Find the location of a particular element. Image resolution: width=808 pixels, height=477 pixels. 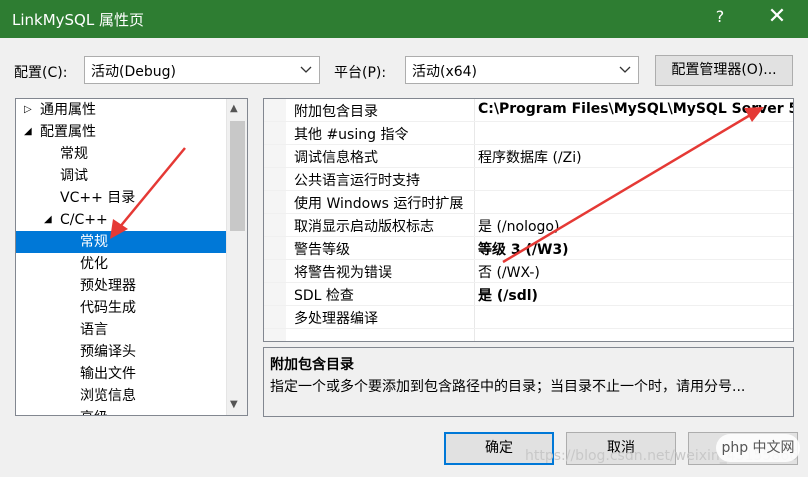

tree-item-label: C/C++ is located at coordinates (84, 220).